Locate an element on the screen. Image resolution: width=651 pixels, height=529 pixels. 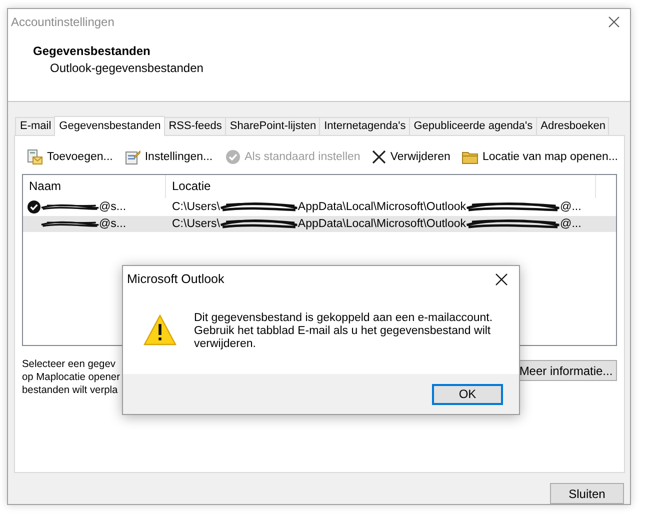
tab: E-mail is located at coordinates (35, 126).